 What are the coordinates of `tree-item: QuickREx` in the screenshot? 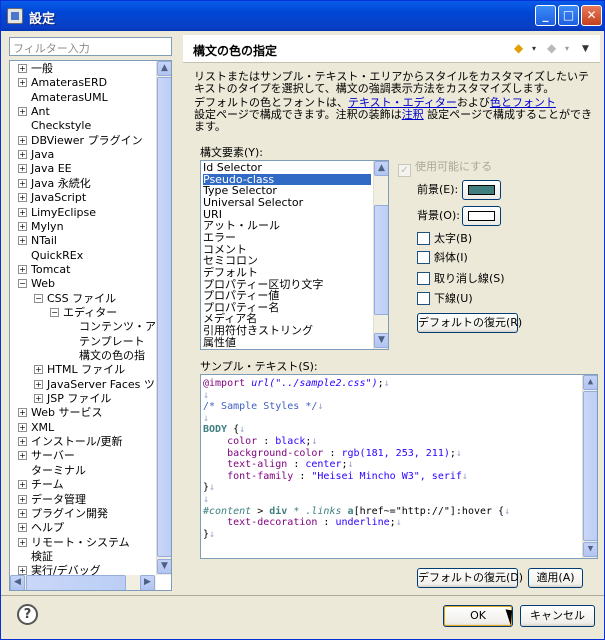 It's located at (50, 256).